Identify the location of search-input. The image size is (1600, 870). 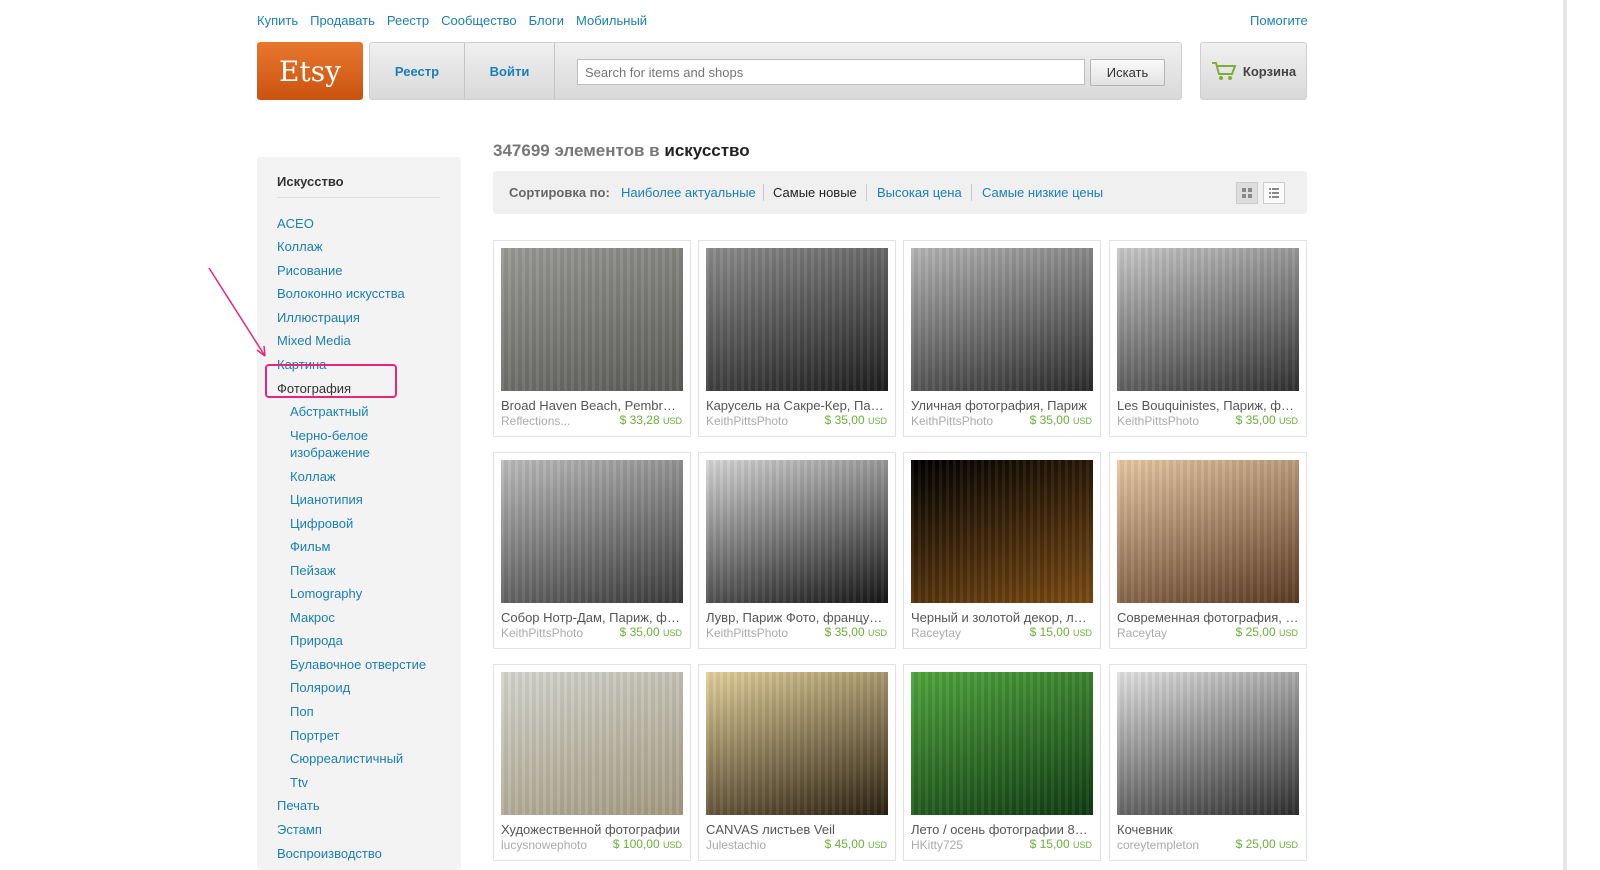
(831, 72).